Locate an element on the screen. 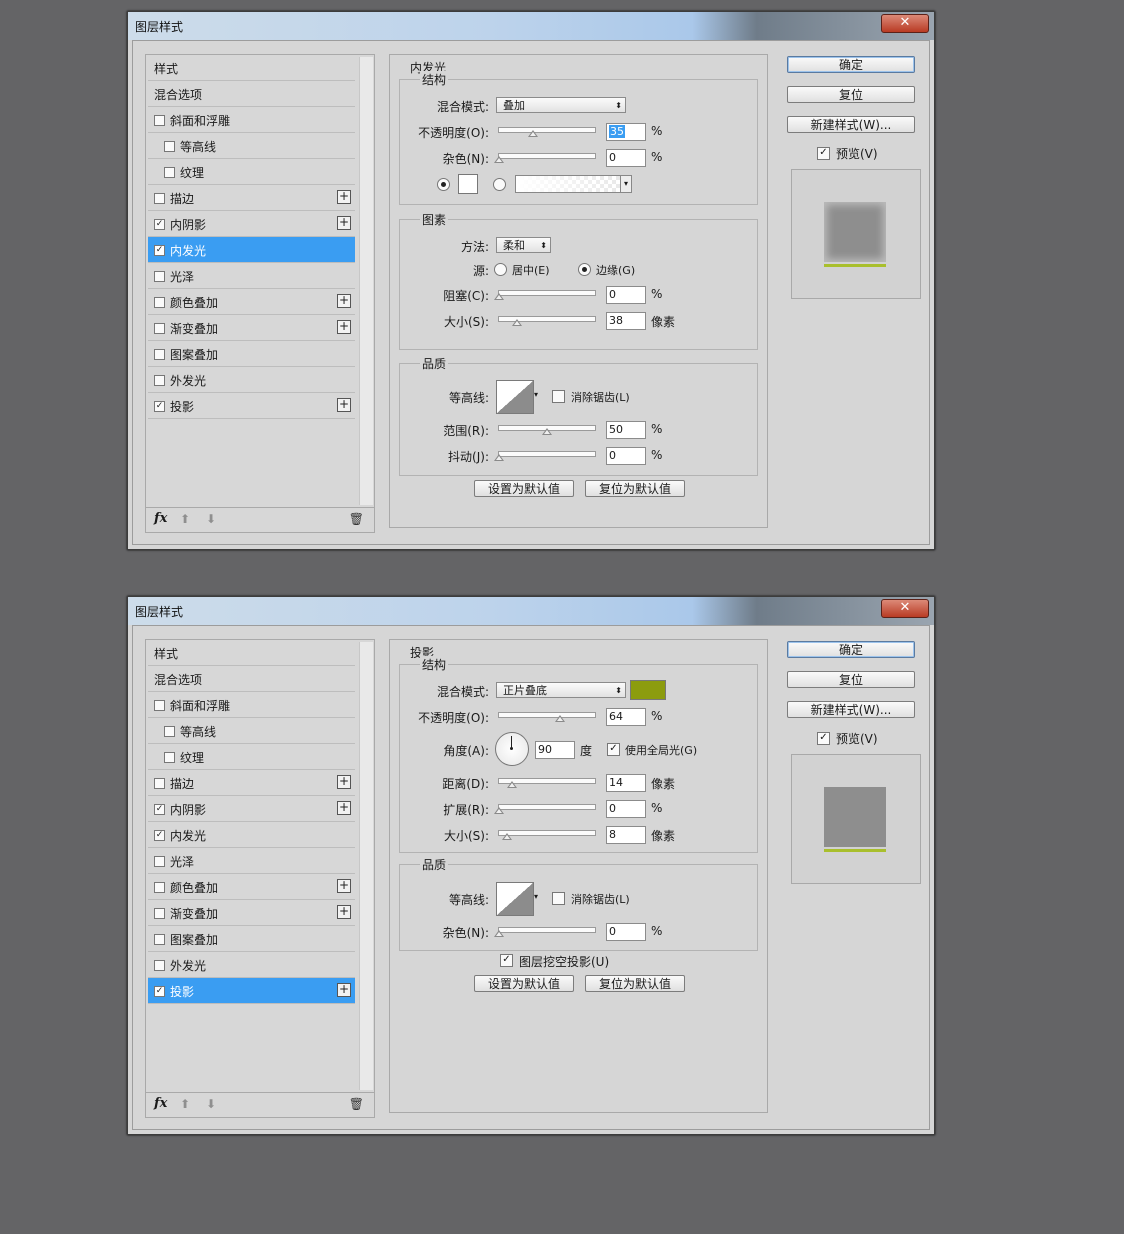  antialias-checkbox is located at coordinates (558, 396).